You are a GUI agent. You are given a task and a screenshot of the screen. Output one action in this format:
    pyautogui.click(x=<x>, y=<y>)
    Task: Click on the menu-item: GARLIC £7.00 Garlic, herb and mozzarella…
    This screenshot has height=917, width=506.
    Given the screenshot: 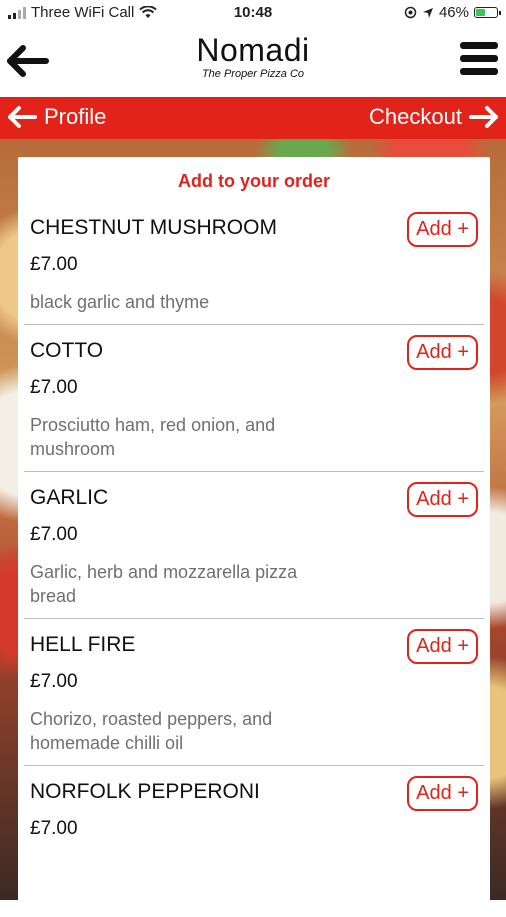 What is the action you would take?
    pyautogui.click(x=254, y=545)
    